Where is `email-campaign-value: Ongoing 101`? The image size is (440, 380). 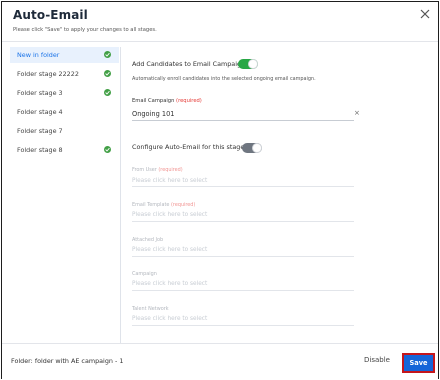
email-campaign-value: Ongoing 101 is located at coordinates (153, 114).